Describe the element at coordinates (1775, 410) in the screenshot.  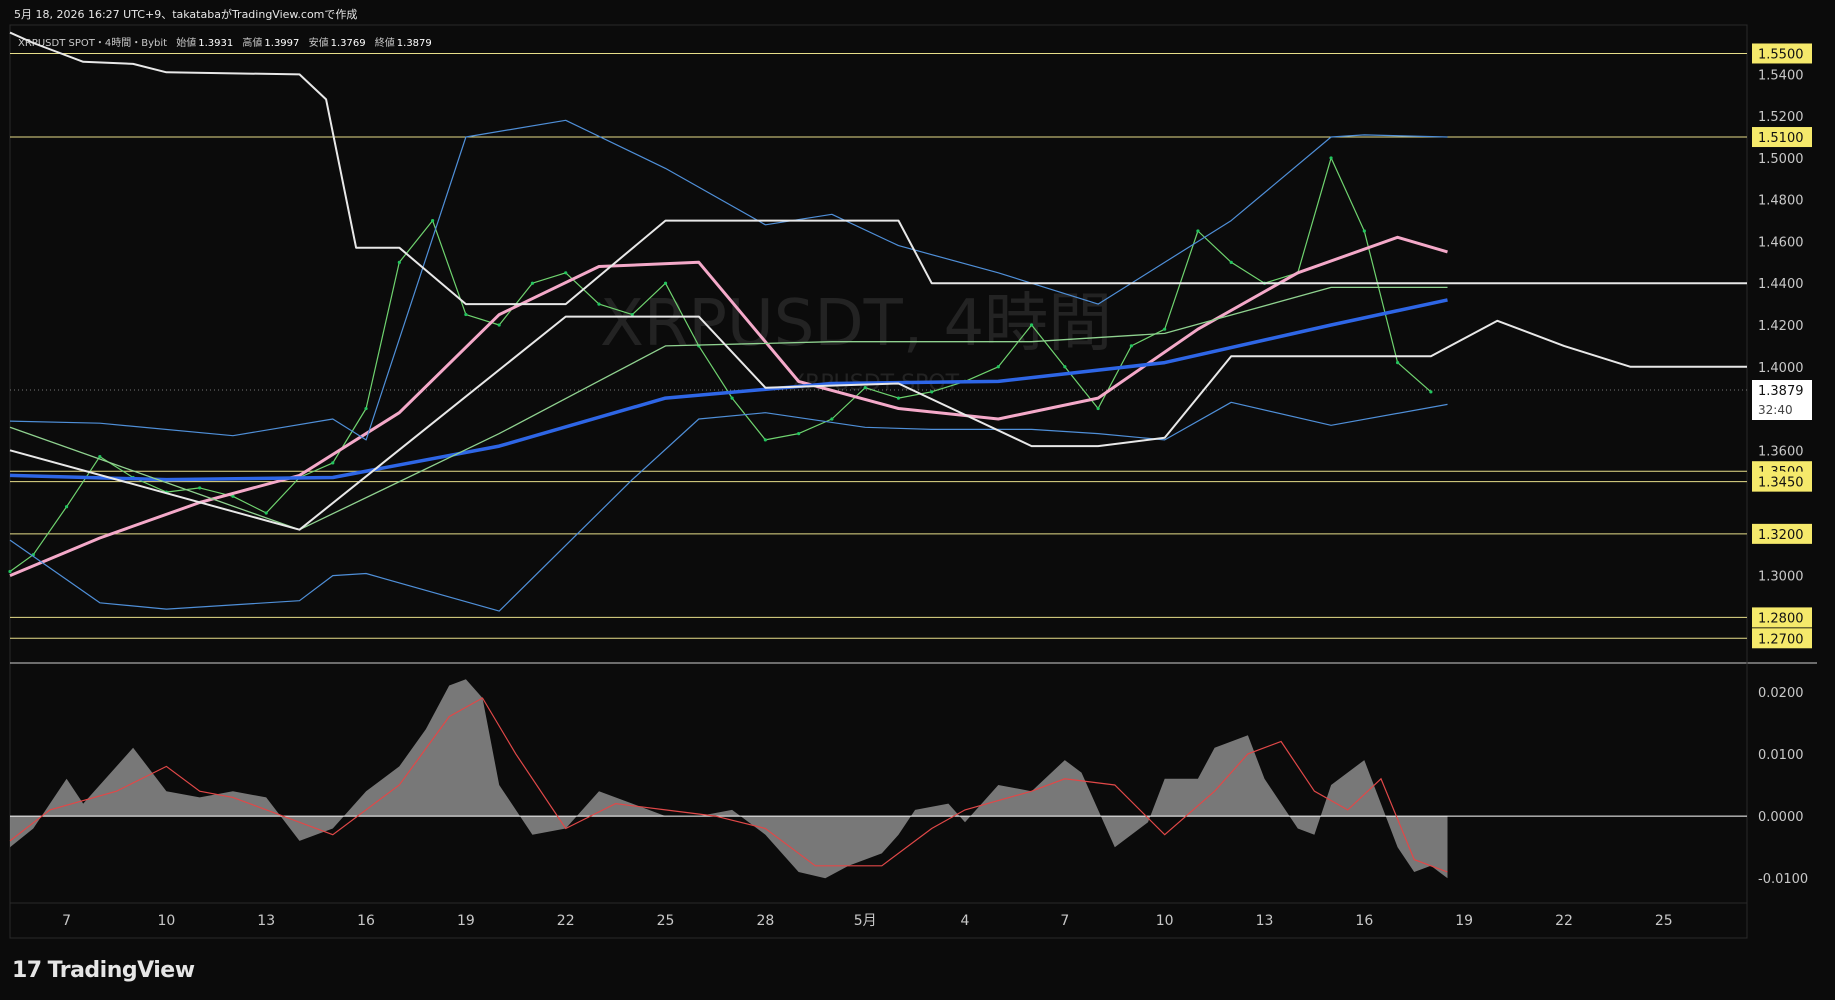
I see `countdown-label: 32:40` at that location.